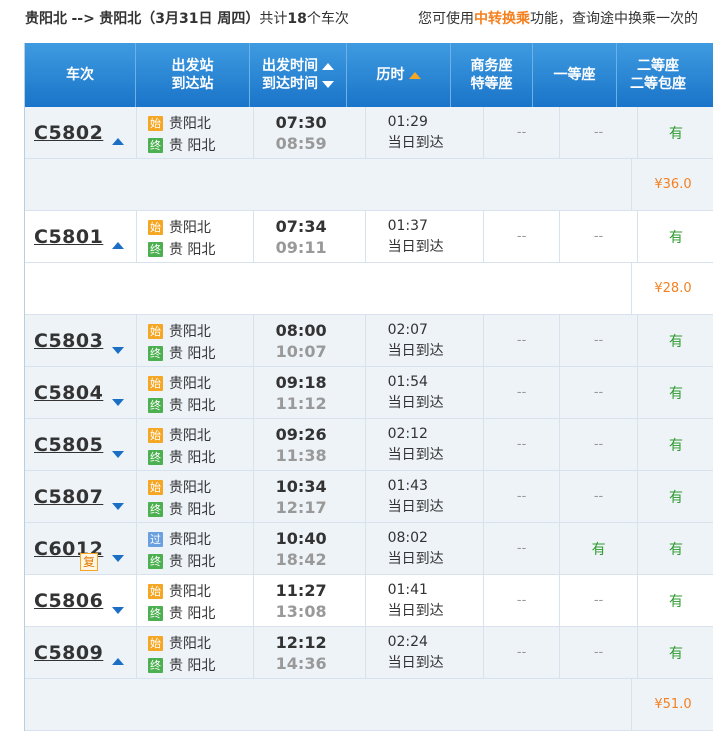 The height and width of the screenshot is (731, 713). What do you see at coordinates (369, 289) in the screenshot?
I see `price-row: ¥28.0` at bounding box center [369, 289].